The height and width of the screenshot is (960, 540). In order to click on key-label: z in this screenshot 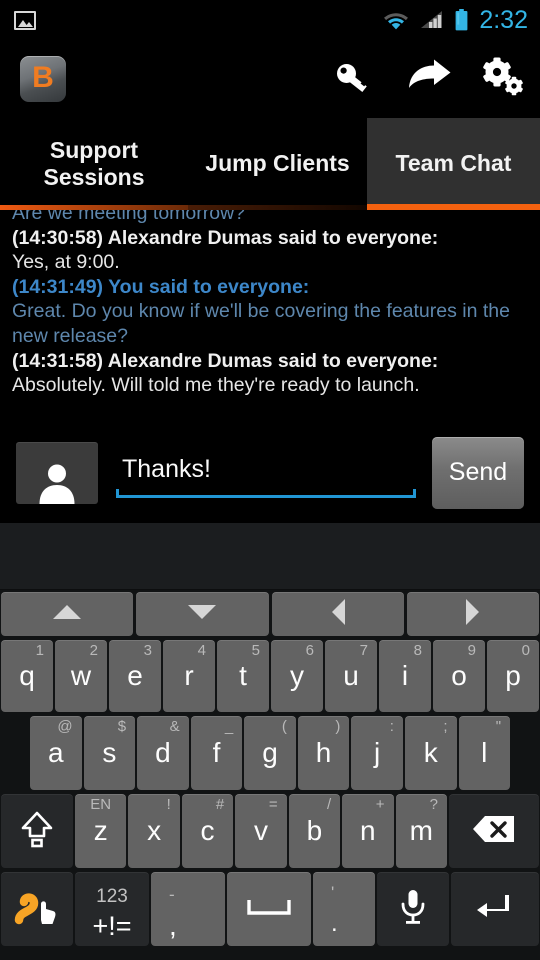, I will do `click(100, 830)`.